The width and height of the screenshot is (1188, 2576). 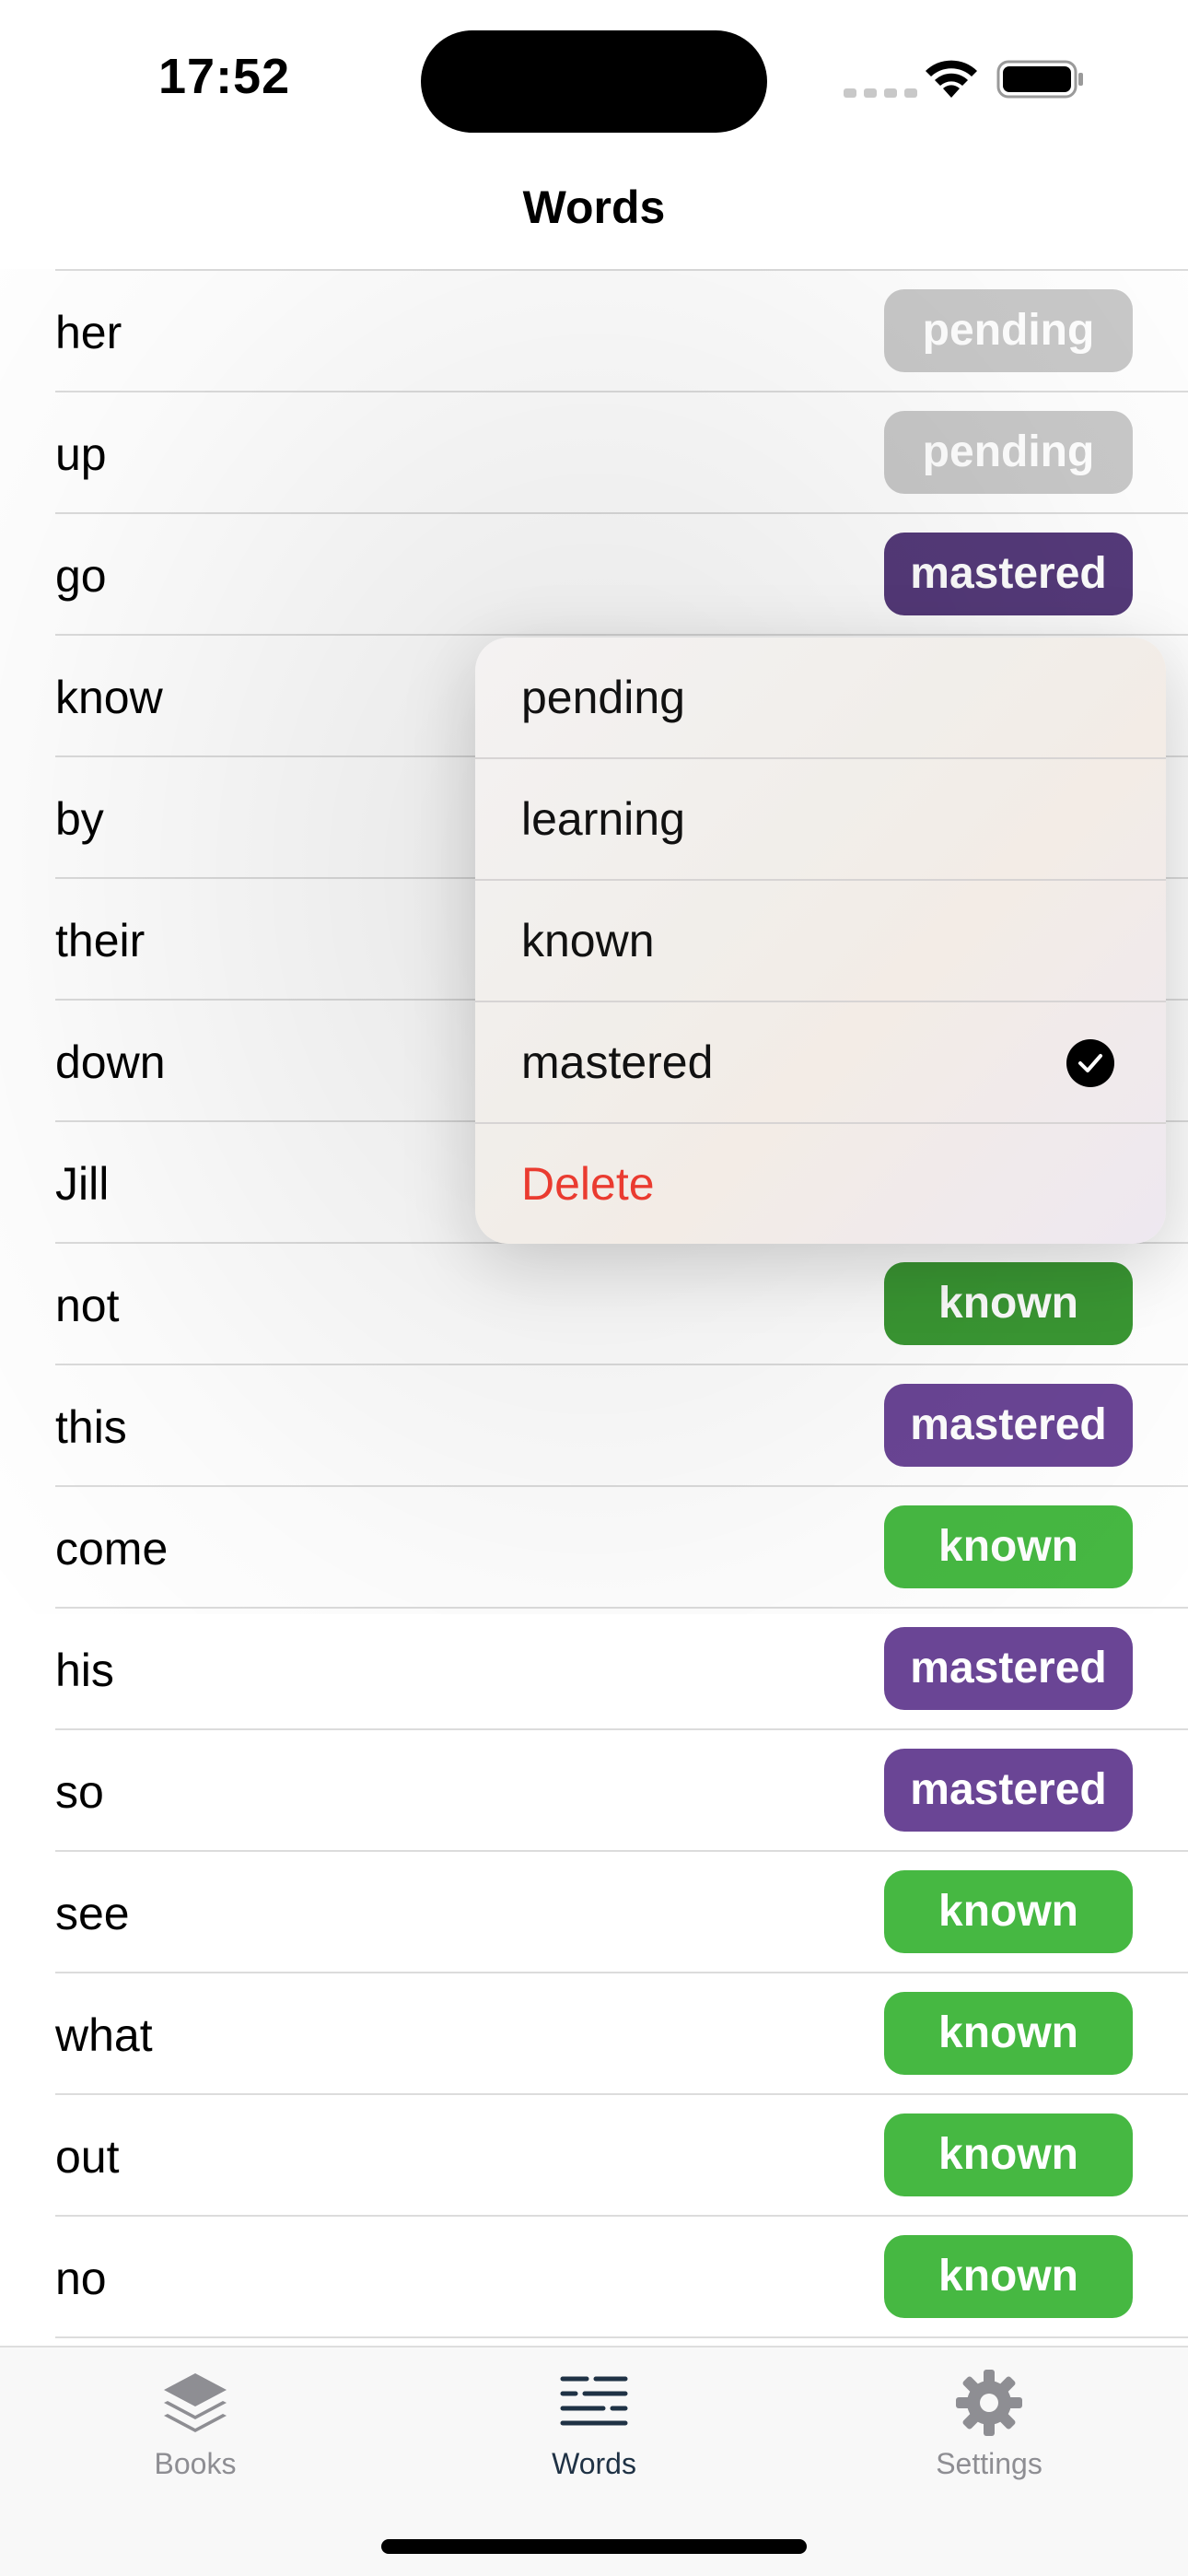 I want to click on tab-books: Books, so click(x=195, y=2423).